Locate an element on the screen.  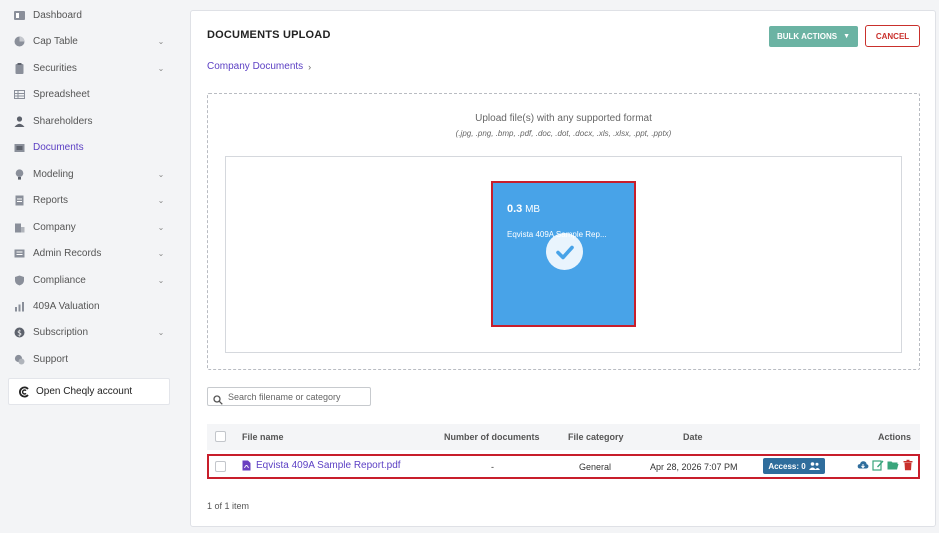
access-button: Access: 0 is located at coordinates (794, 466).